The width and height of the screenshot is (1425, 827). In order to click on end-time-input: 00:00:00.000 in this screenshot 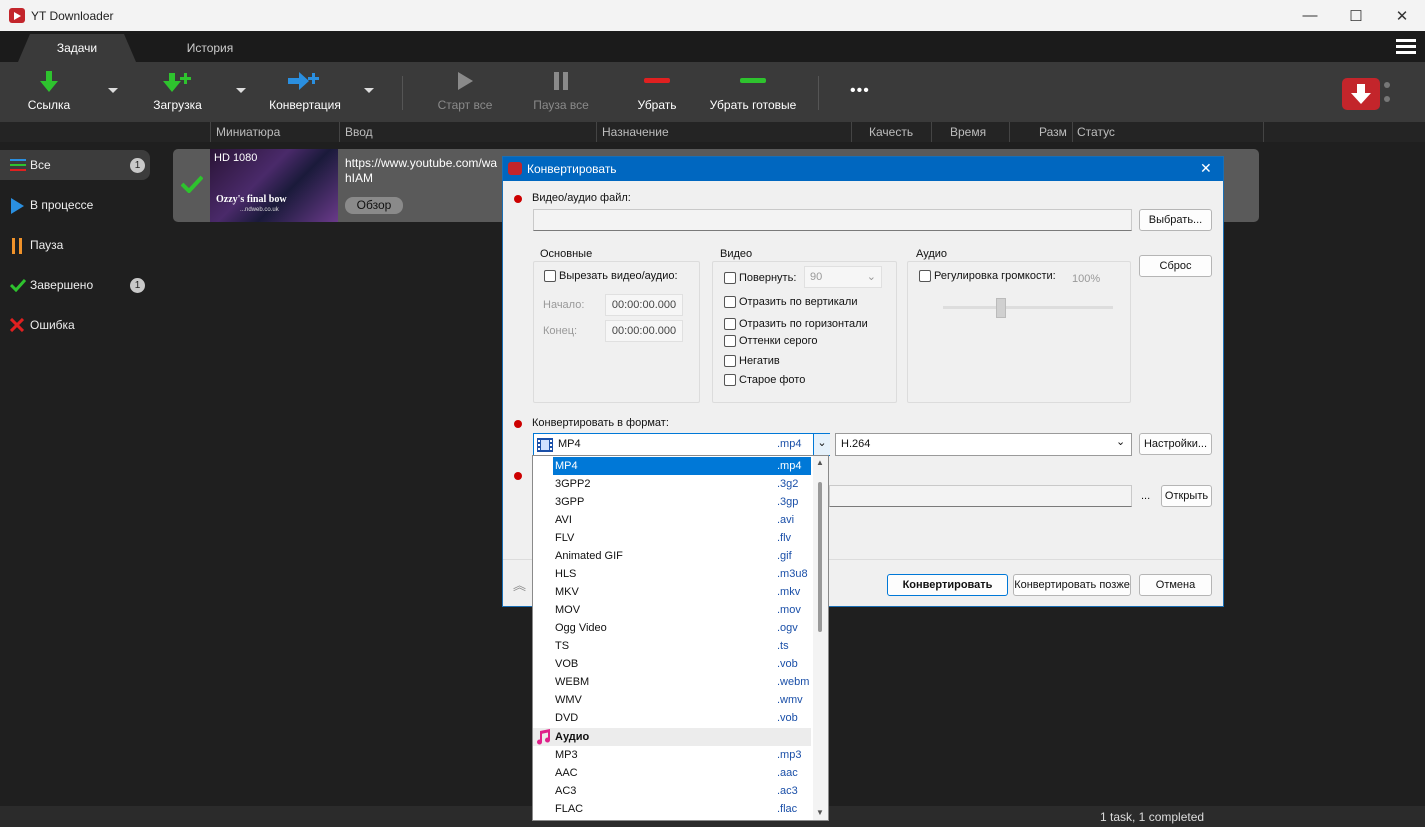, I will do `click(644, 331)`.